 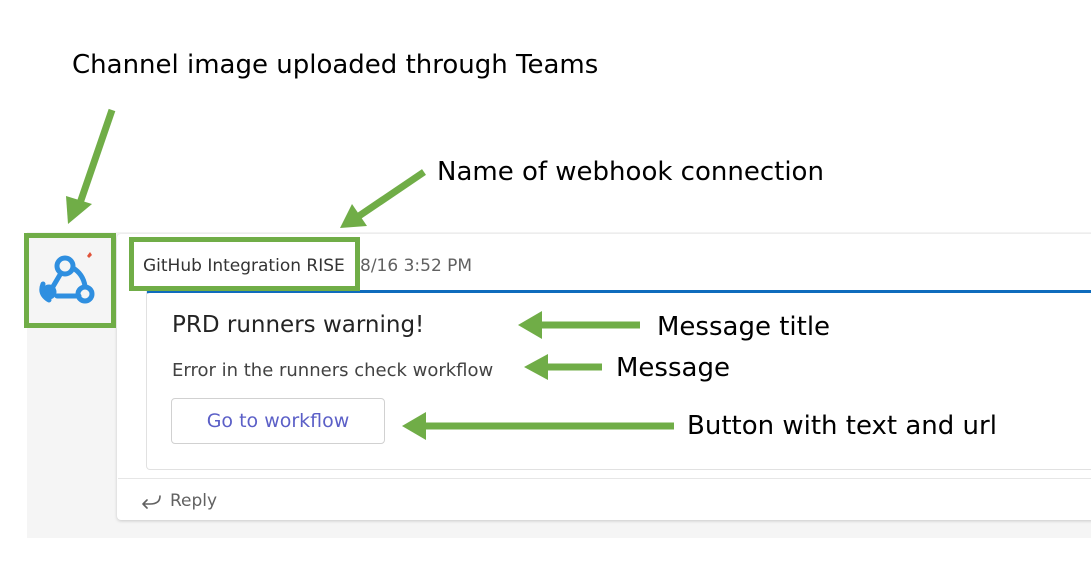 I want to click on card-message: Error in the runners check workflow, so click(x=333, y=370).